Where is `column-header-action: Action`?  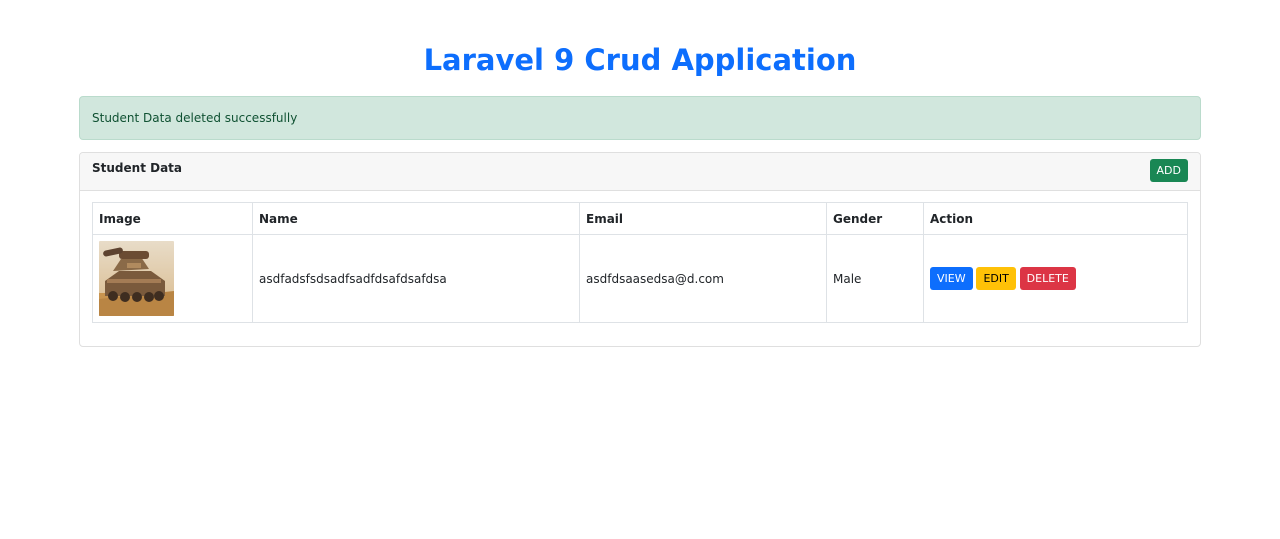
column-header-action: Action is located at coordinates (1055, 218).